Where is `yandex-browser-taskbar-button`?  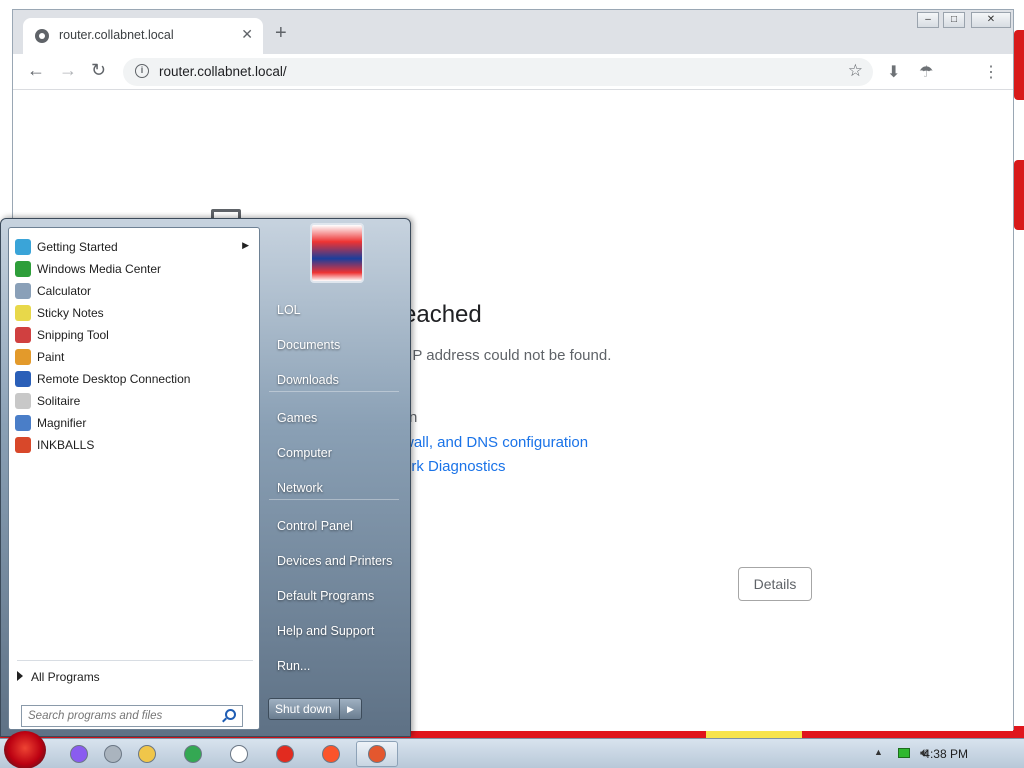 yandex-browser-taskbar-button is located at coordinates (239, 754).